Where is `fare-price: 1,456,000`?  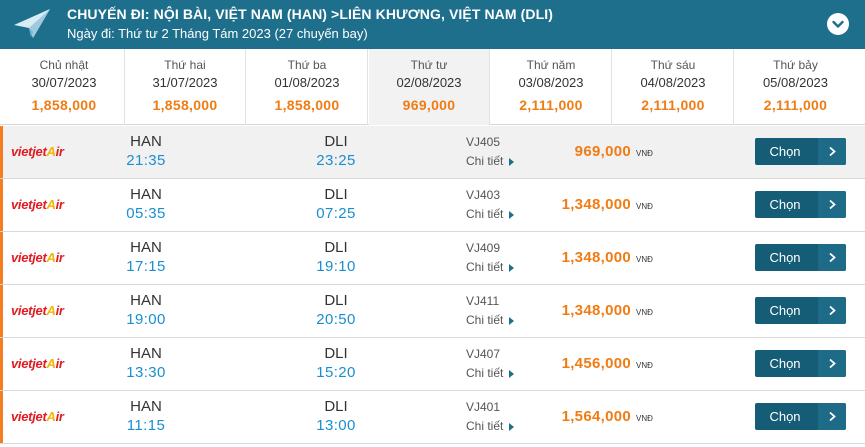
fare-price: 1,456,000 is located at coordinates (596, 363).